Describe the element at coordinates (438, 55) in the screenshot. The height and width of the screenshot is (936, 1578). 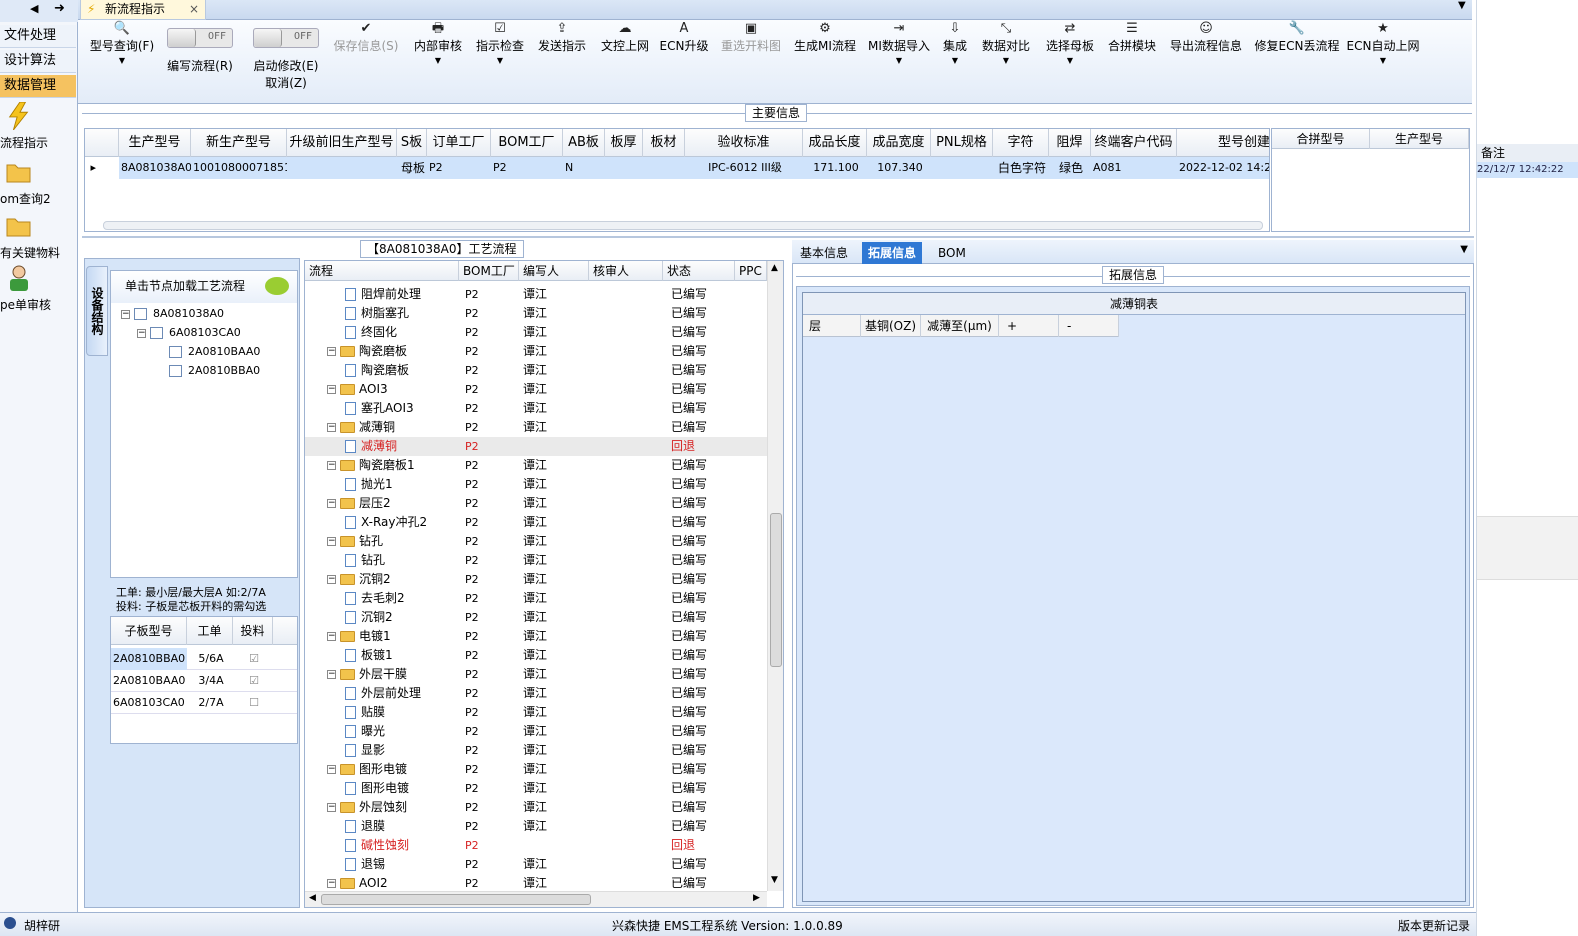
I see `internal-review-button: 🖶 内部审核 ▼` at that location.